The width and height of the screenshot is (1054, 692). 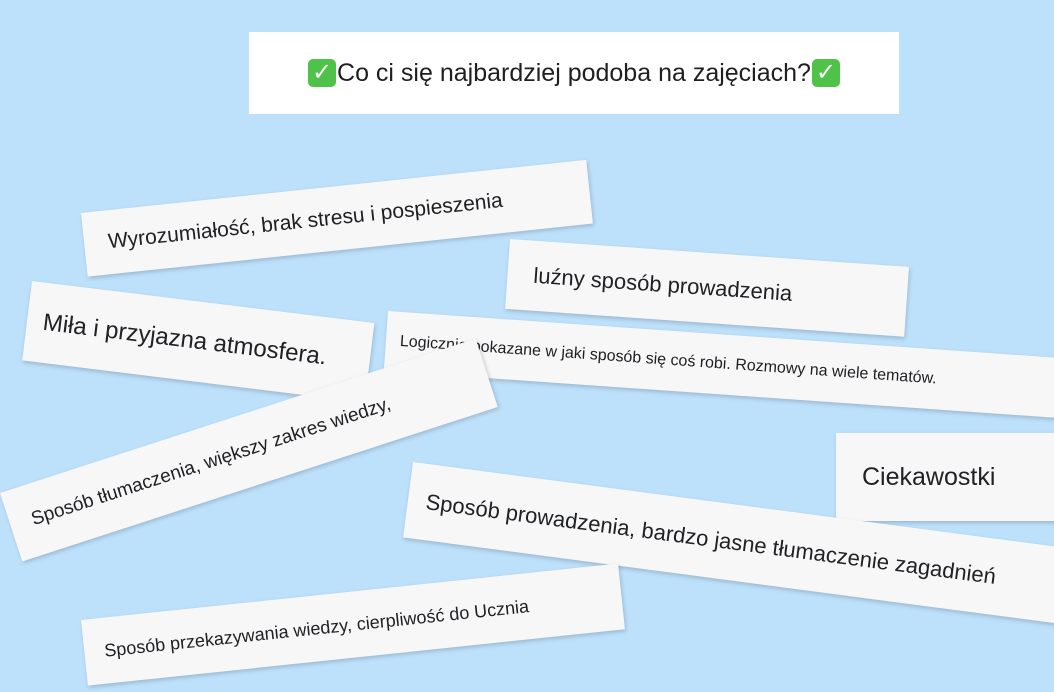 What do you see at coordinates (185, 339) in the screenshot?
I see `response-text: Miła i przyjazna atmosfera.` at bounding box center [185, 339].